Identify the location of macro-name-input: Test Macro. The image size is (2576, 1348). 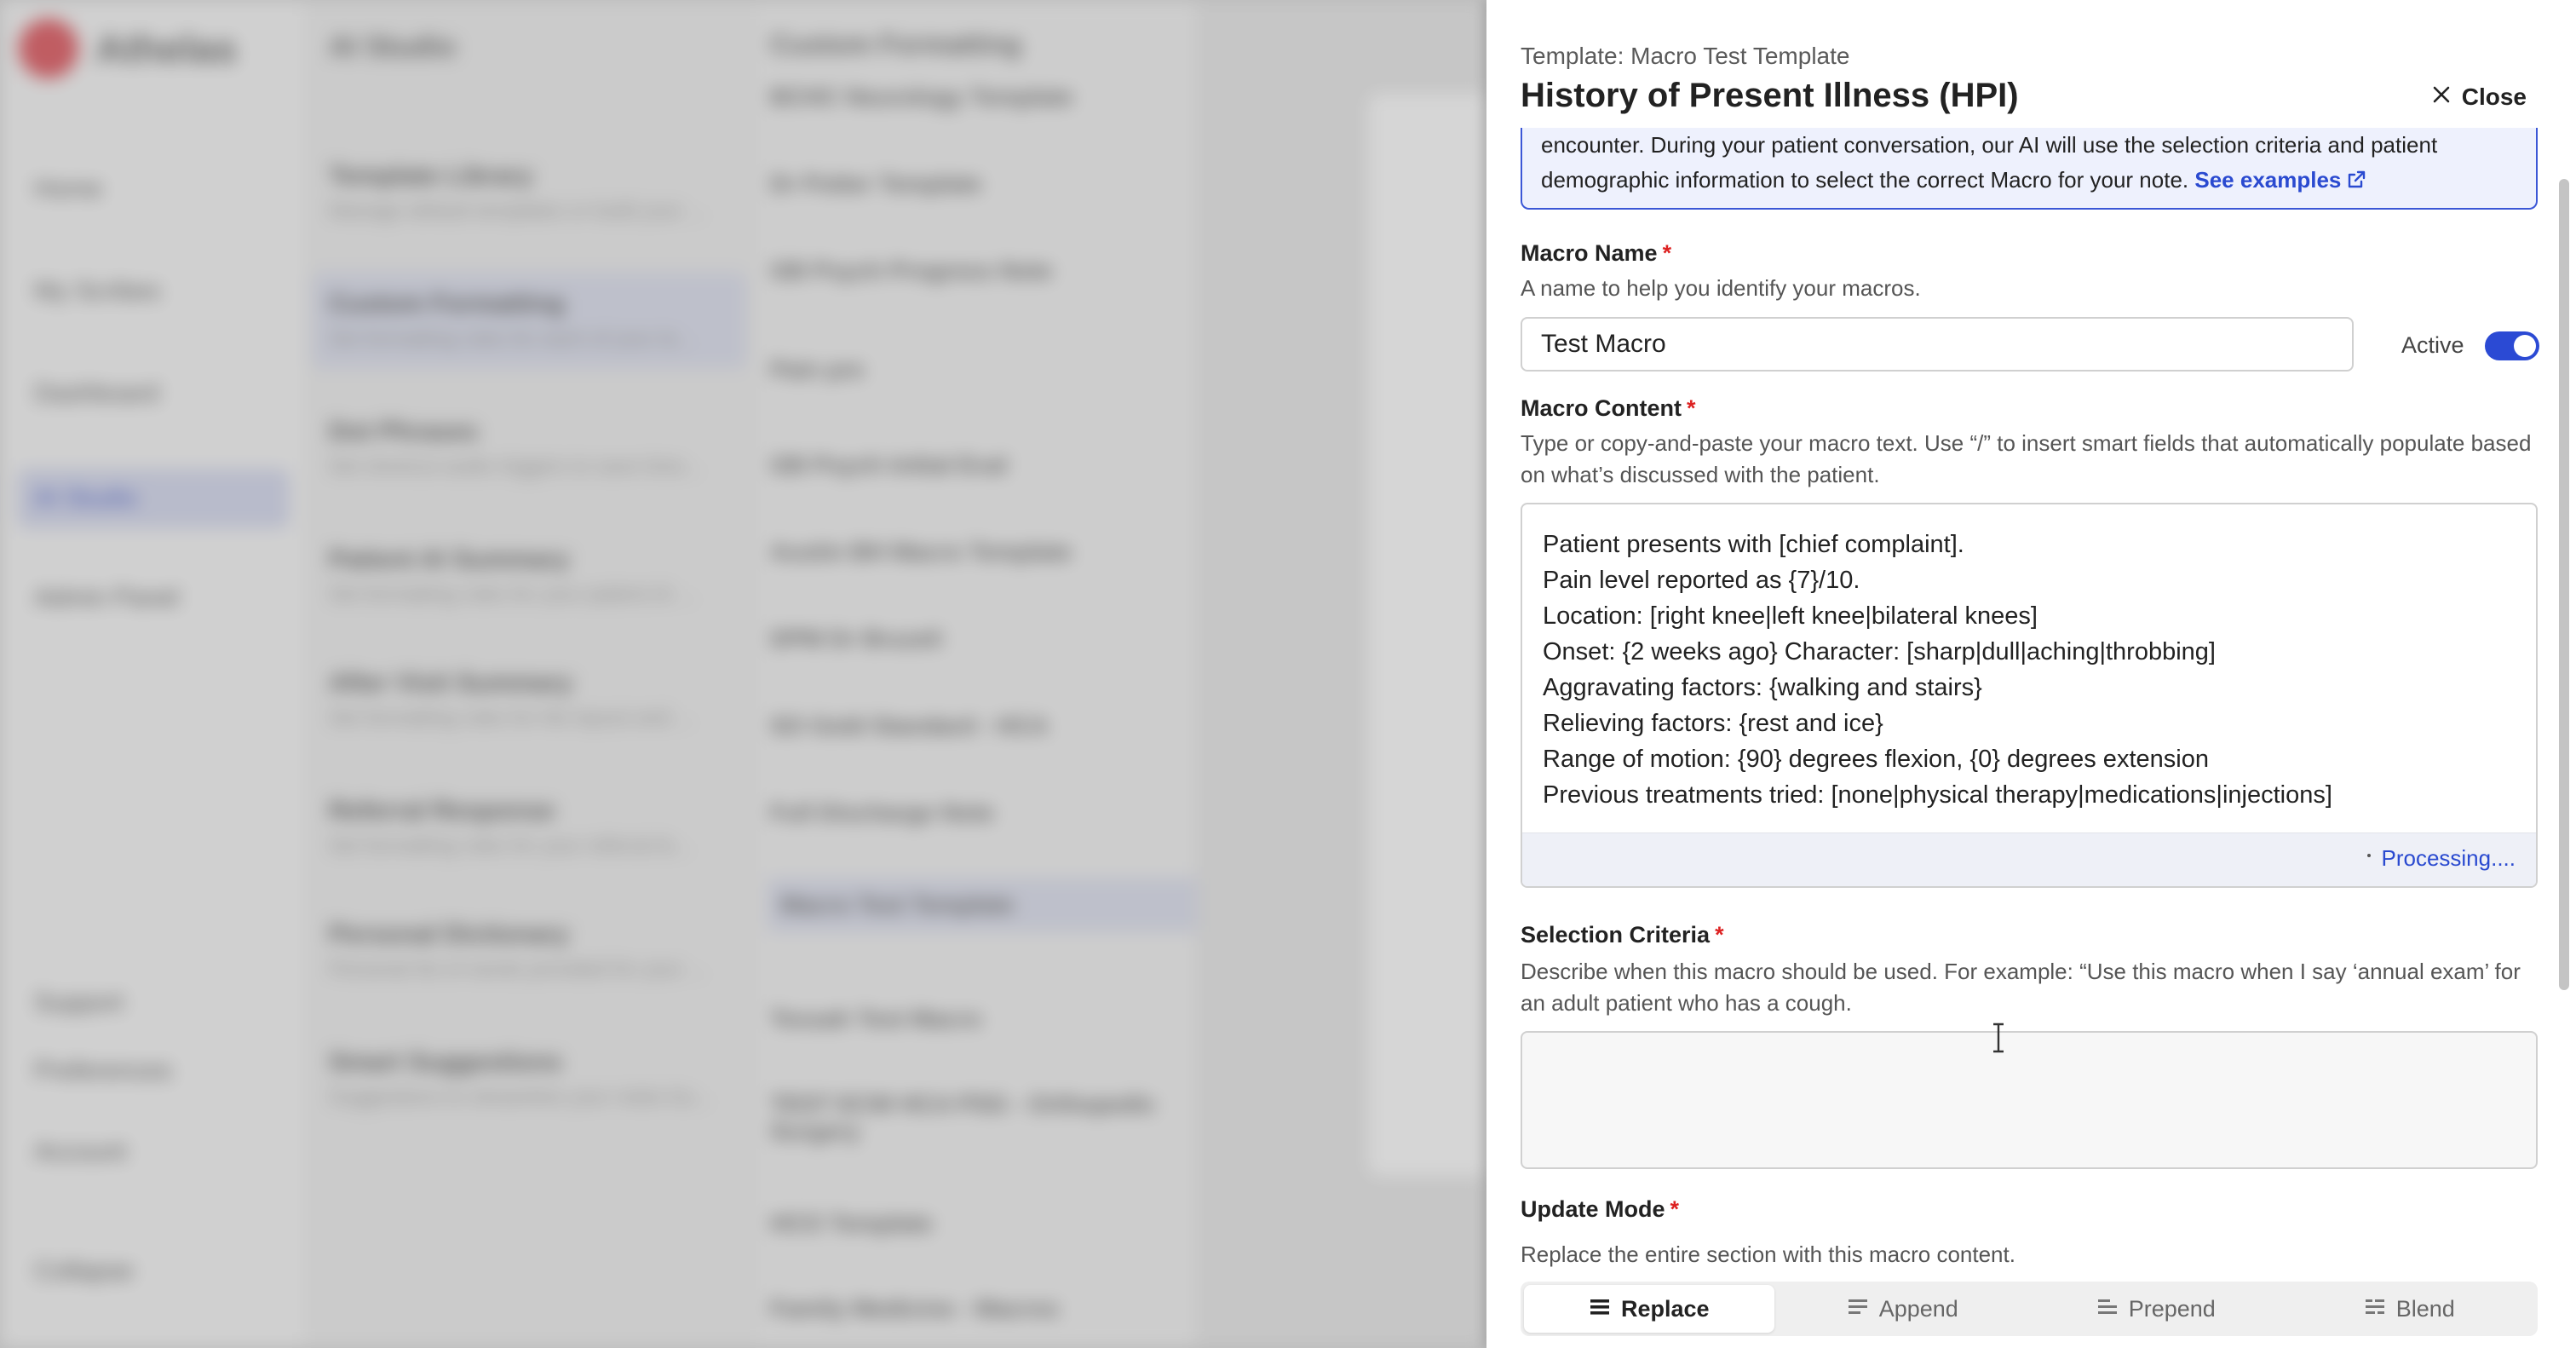
(1937, 345).